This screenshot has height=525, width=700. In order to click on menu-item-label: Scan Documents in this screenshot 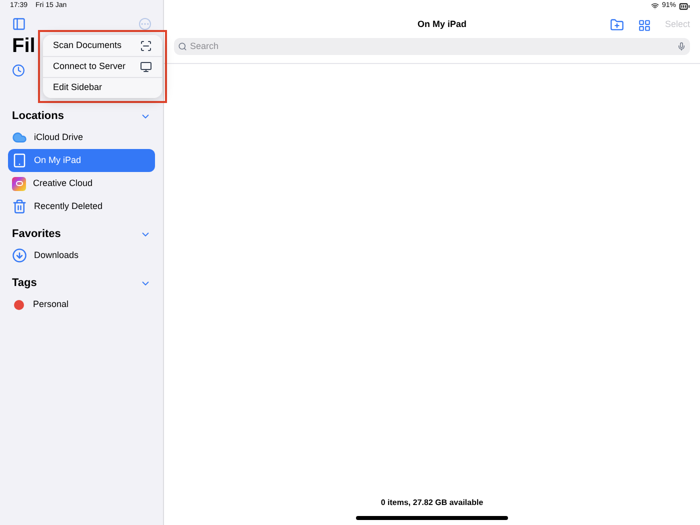, I will do `click(87, 45)`.